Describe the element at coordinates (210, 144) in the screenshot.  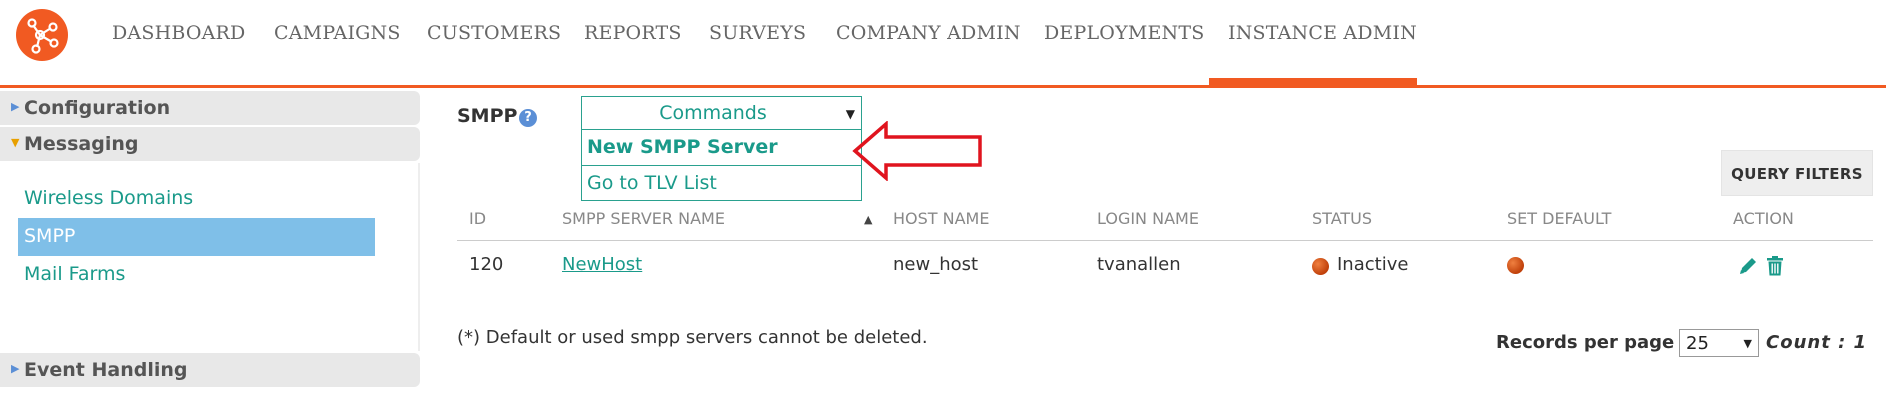
I see `sidebar-section-messaging: ▼ Messaging` at that location.